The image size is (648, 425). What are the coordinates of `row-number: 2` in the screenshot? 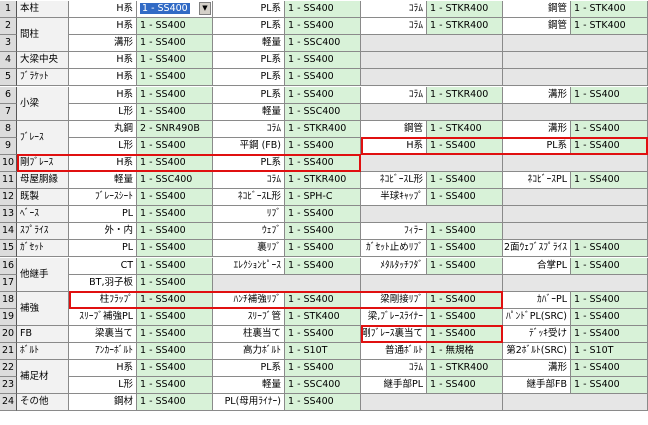 It's located at (8, 27).